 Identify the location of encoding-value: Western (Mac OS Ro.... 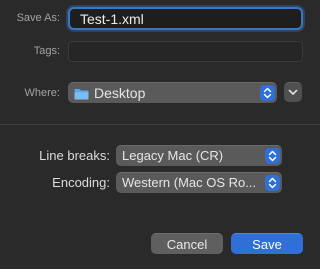
(189, 182).